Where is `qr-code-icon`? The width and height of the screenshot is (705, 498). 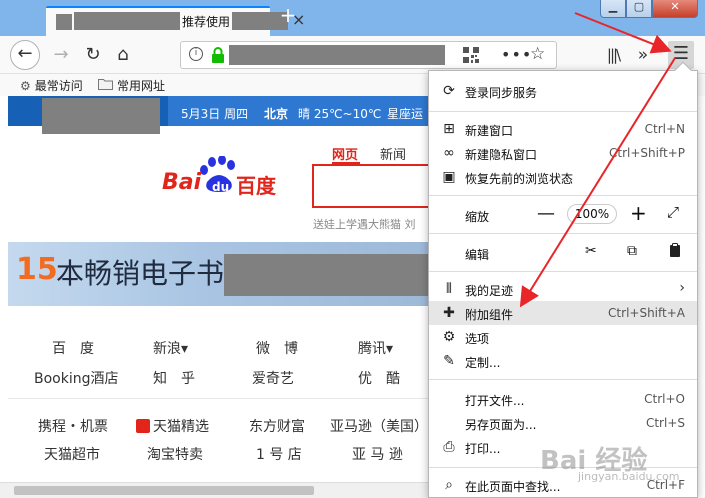
qr-code-icon is located at coordinates (471, 56).